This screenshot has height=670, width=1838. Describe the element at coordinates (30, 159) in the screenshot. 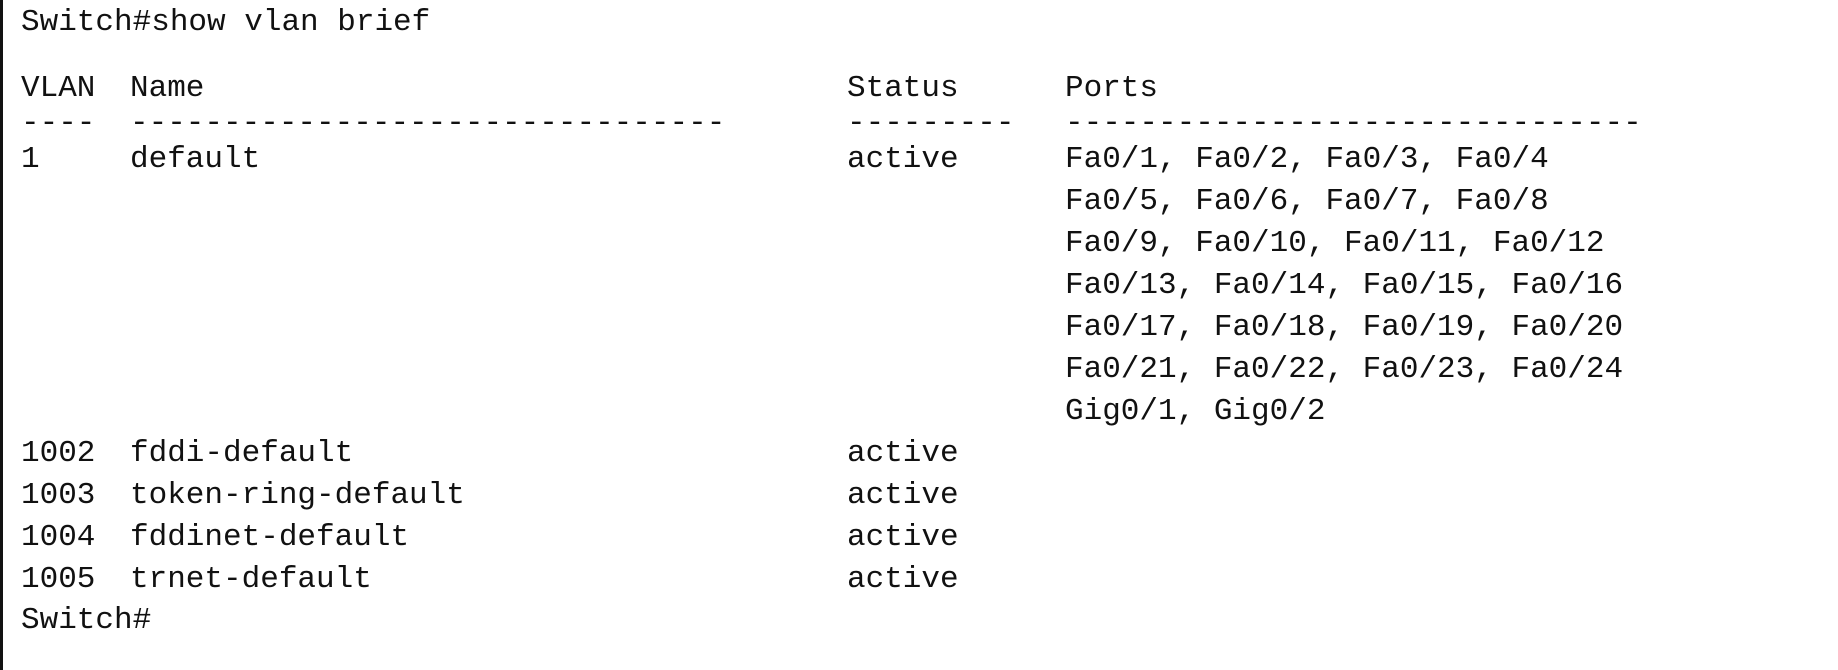

I see `vlan-id: 1` at that location.